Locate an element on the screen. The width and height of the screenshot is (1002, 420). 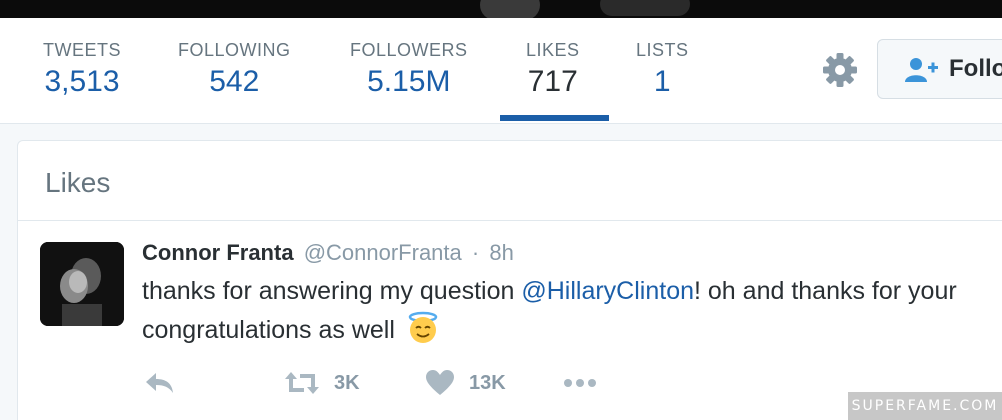
retweet-icon is located at coordinates (302, 383).